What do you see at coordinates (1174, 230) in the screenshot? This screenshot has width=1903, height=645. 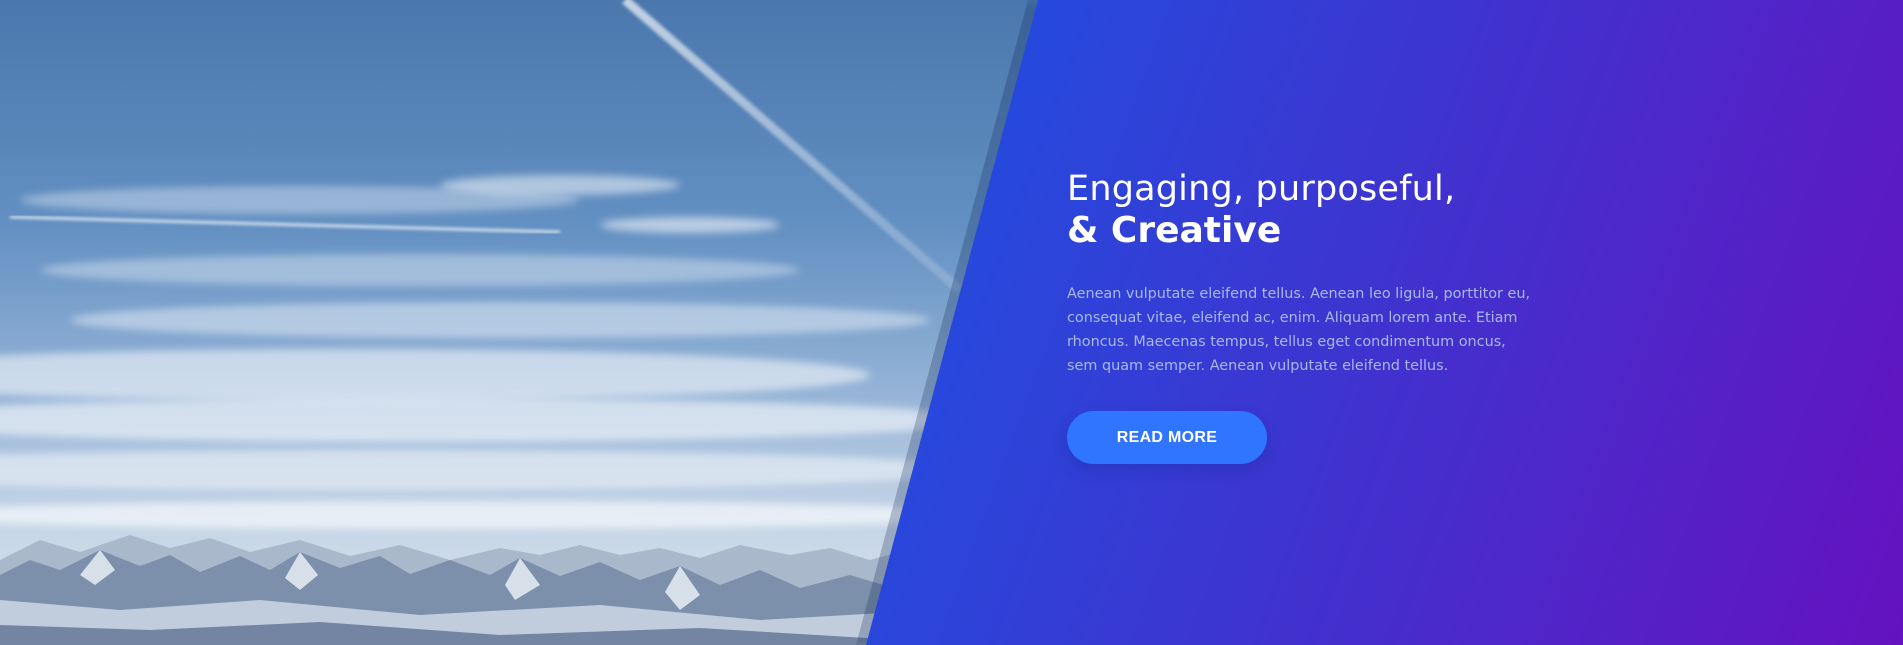 I see `headline-line-2: & Creative` at bounding box center [1174, 230].